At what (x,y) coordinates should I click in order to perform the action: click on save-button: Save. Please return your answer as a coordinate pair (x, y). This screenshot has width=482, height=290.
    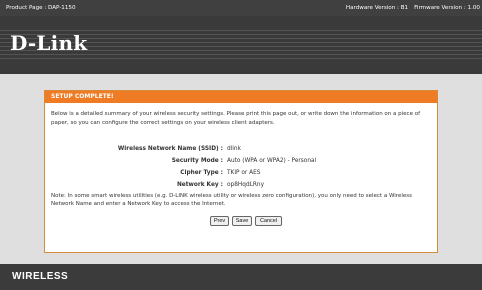
    Looking at the image, I should click on (242, 221).